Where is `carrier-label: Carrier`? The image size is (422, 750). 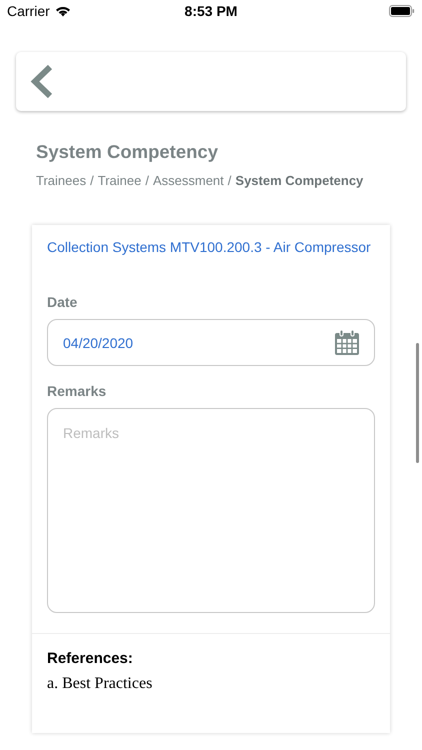
carrier-label: Carrier is located at coordinates (28, 11).